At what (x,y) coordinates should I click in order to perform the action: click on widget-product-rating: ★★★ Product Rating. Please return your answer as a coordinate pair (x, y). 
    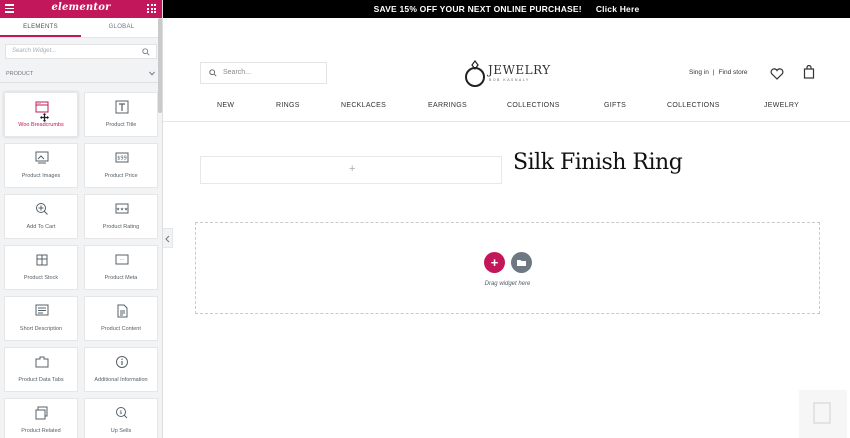
    Looking at the image, I should click on (121, 216).